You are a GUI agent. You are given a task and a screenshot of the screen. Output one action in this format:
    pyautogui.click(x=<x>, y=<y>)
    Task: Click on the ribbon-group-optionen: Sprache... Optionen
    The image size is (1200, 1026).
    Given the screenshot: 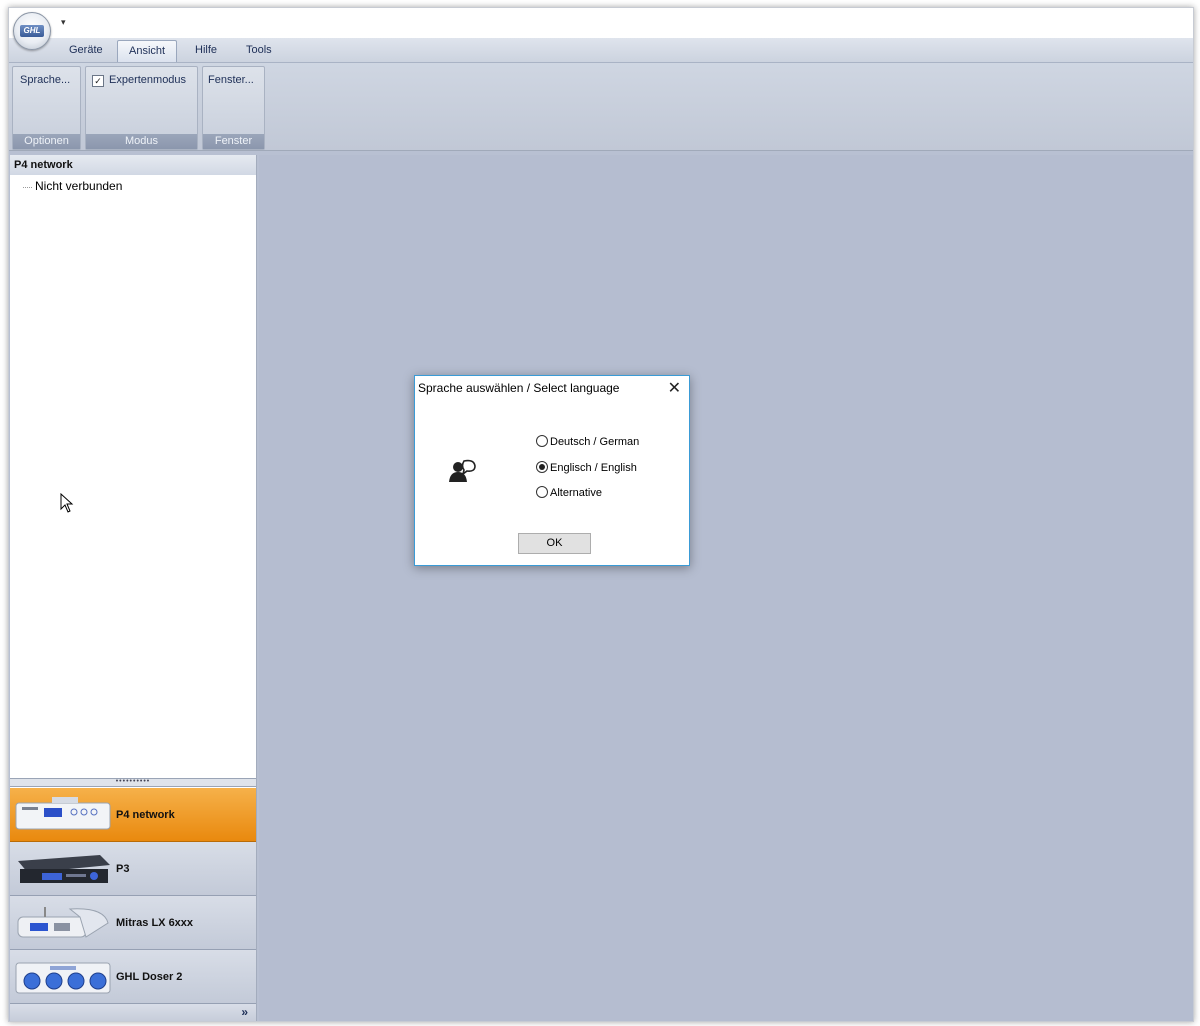 What is the action you would take?
    pyautogui.click(x=46, y=108)
    